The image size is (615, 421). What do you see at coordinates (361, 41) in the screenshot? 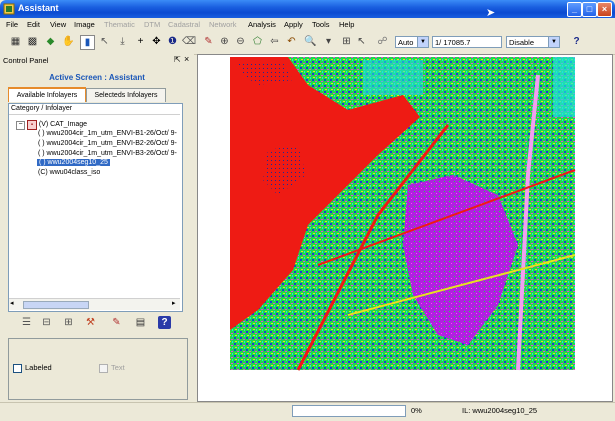
I see `pointer-icon: ↖` at bounding box center [361, 41].